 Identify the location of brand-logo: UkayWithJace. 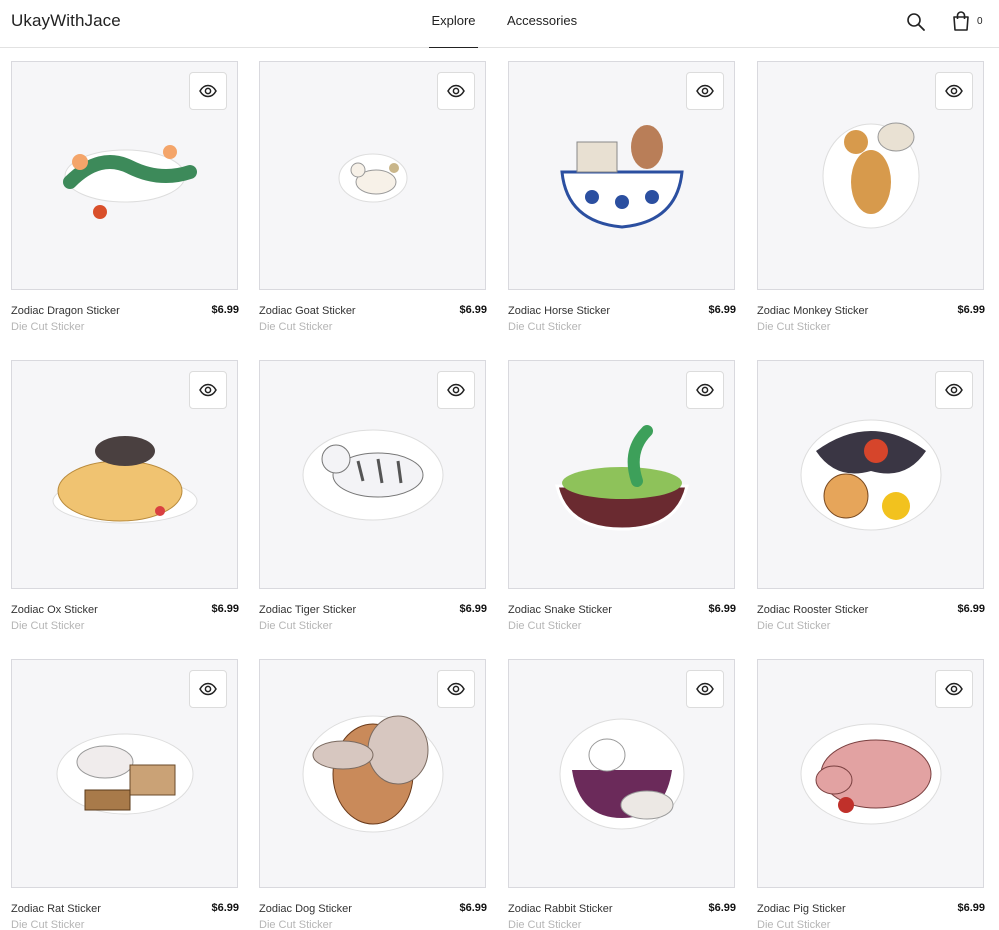
(66, 21).